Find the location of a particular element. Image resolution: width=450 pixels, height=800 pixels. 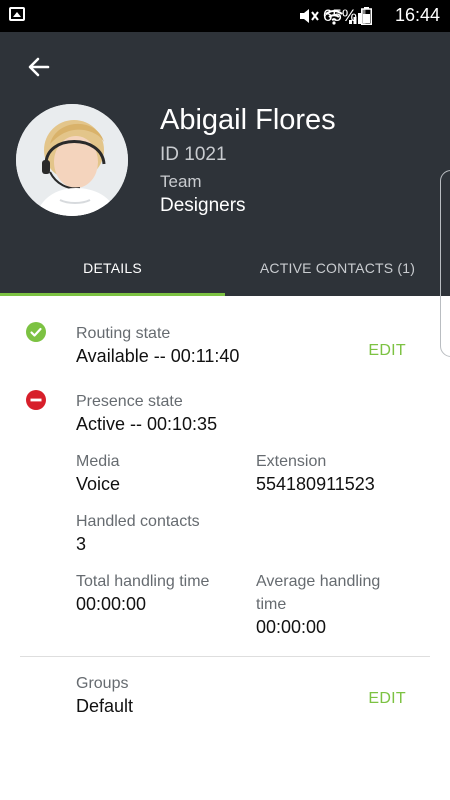

team-label: Team is located at coordinates (181, 181).